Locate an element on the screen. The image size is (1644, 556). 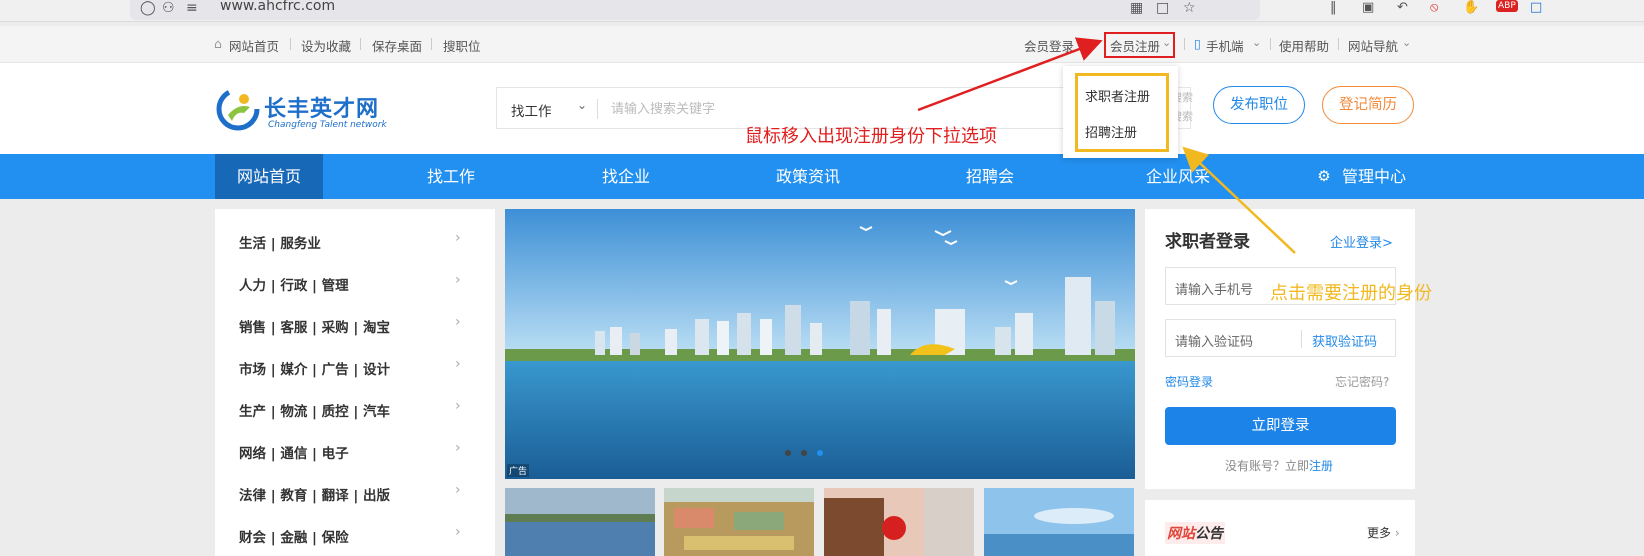
notice-title-b: 公告 is located at coordinates (1209, 534).